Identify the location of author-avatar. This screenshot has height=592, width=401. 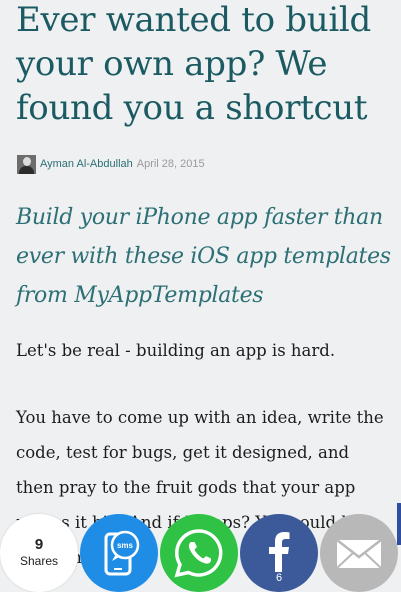
(26, 164).